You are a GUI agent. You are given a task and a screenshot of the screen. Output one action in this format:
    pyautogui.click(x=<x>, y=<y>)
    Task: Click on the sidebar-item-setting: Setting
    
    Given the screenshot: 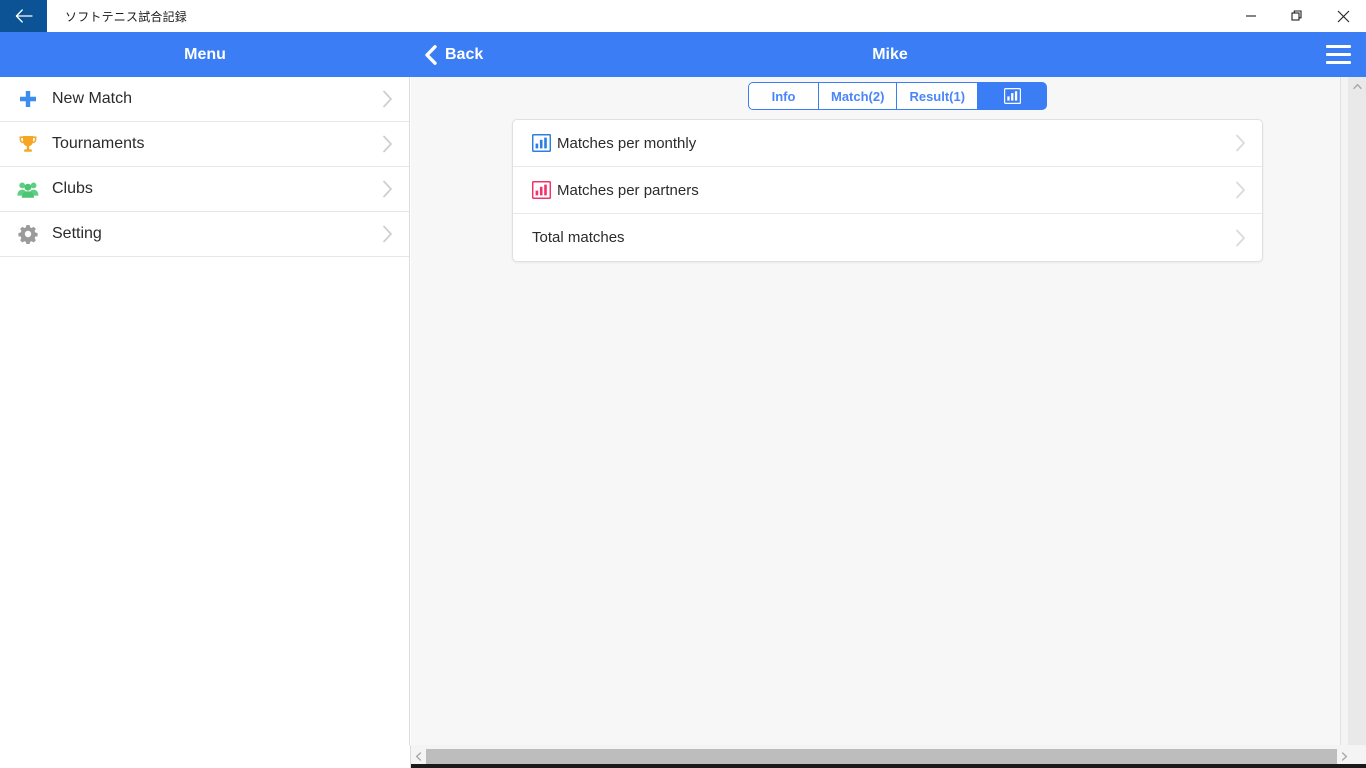 What is the action you would take?
    pyautogui.click(x=204, y=234)
    